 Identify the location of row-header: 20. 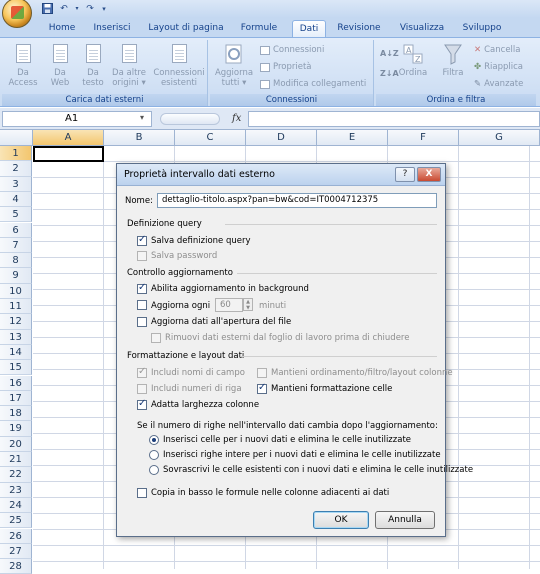
(16, 444).